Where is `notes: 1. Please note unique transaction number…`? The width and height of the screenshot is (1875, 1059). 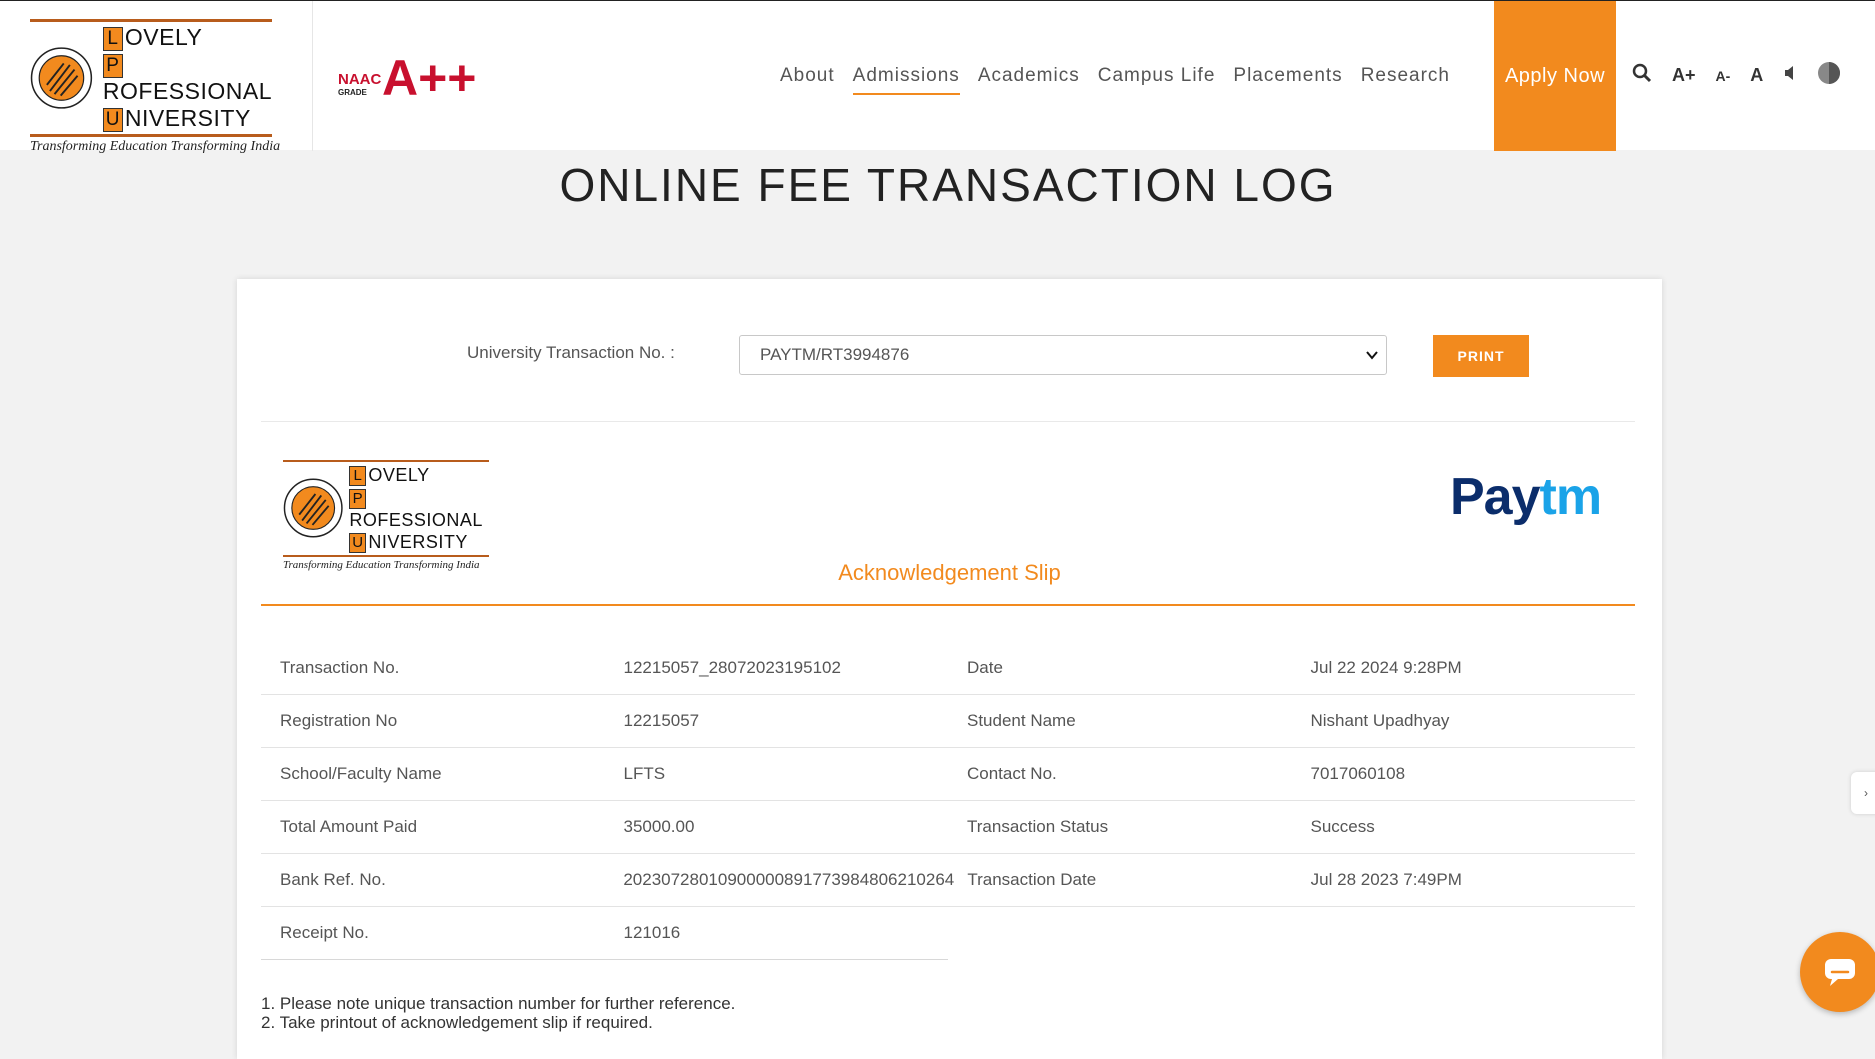 notes: 1. Please note unique transaction number… is located at coordinates (498, 1013).